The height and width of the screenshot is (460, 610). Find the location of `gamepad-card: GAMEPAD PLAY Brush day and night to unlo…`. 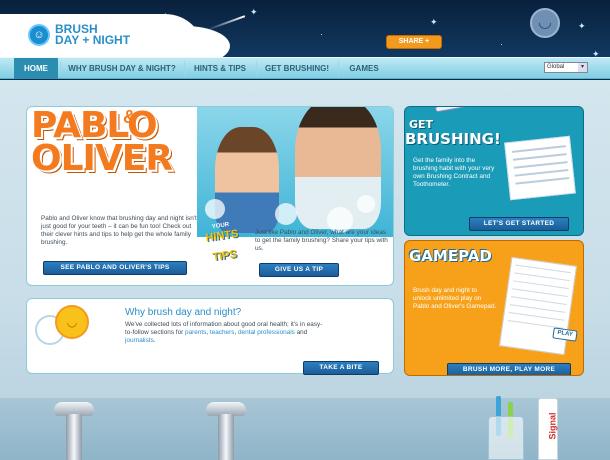

gamepad-card: GAMEPAD PLAY Brush day and night to unlo… is located at coordinates (494, 308).